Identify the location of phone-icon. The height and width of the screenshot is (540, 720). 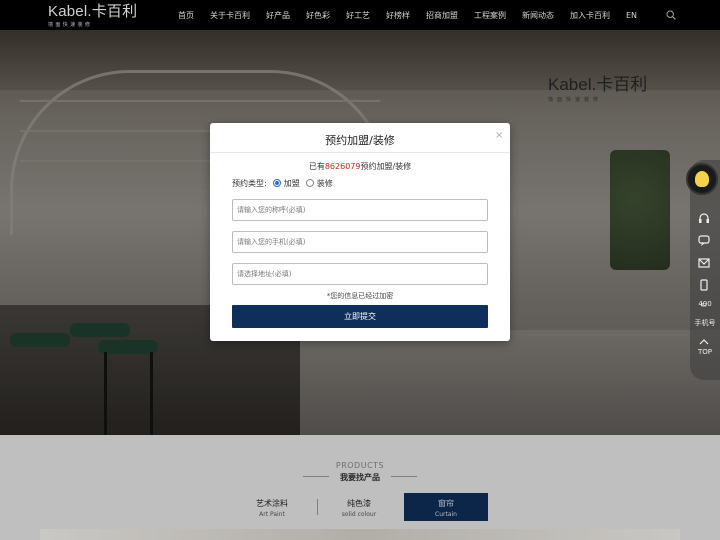
(704, 285).